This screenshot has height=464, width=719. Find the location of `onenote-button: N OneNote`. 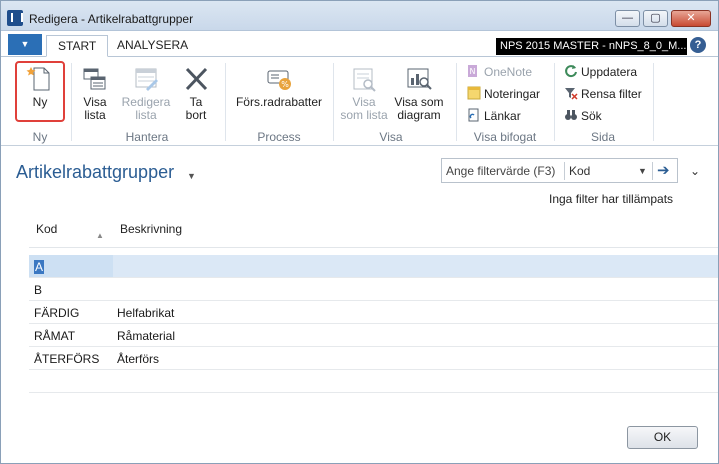

onenote-button: N OneNote is located at coordinates (499, 71).